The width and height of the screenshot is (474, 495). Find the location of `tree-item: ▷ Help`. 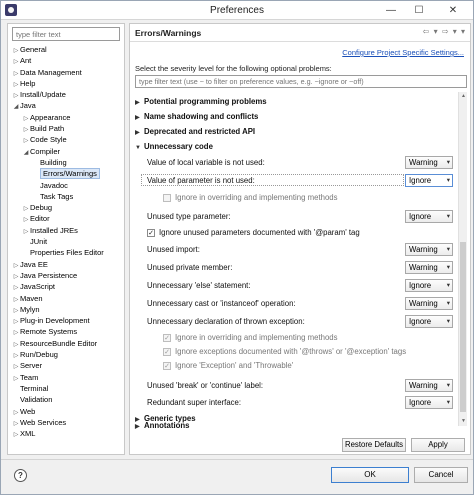

tree-item: ▷ Help is located at coordinates (66, 83).